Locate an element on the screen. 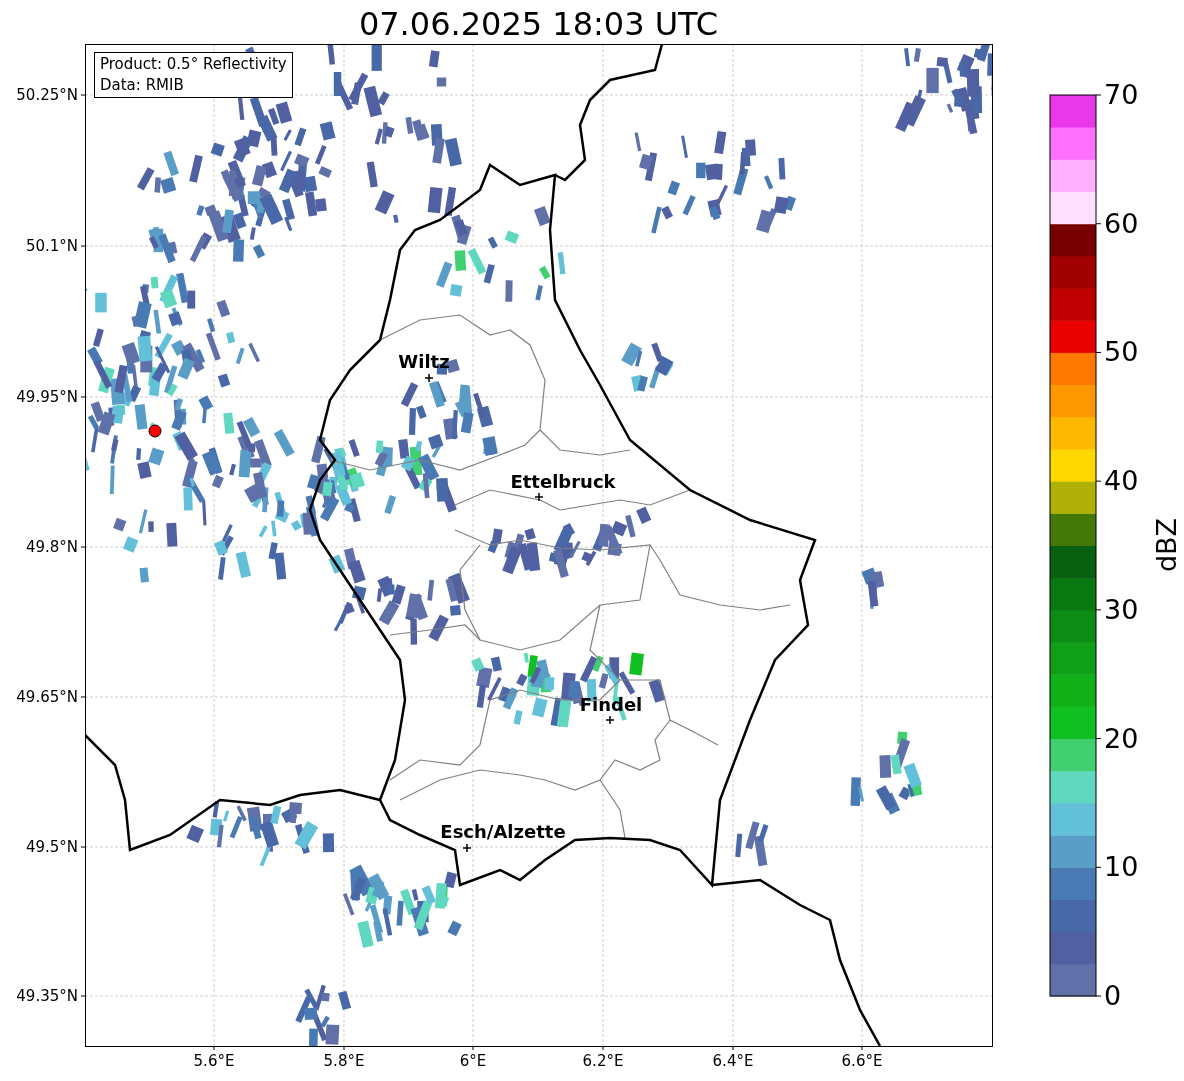 Image resolution: width=1184 pixels, height=1081 pixels. city-label: Ettelbruck is located at coordinates (563, 482).